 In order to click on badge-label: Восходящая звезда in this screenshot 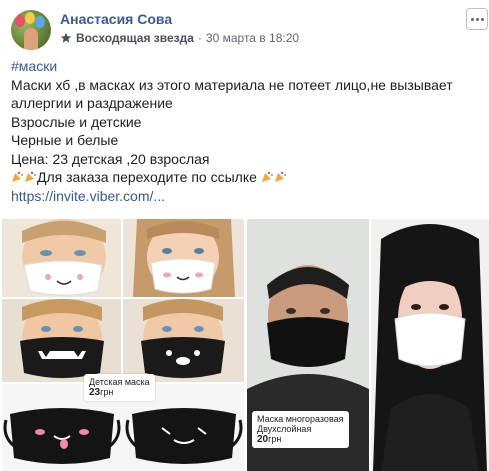, I will do `click(135, 38)`.